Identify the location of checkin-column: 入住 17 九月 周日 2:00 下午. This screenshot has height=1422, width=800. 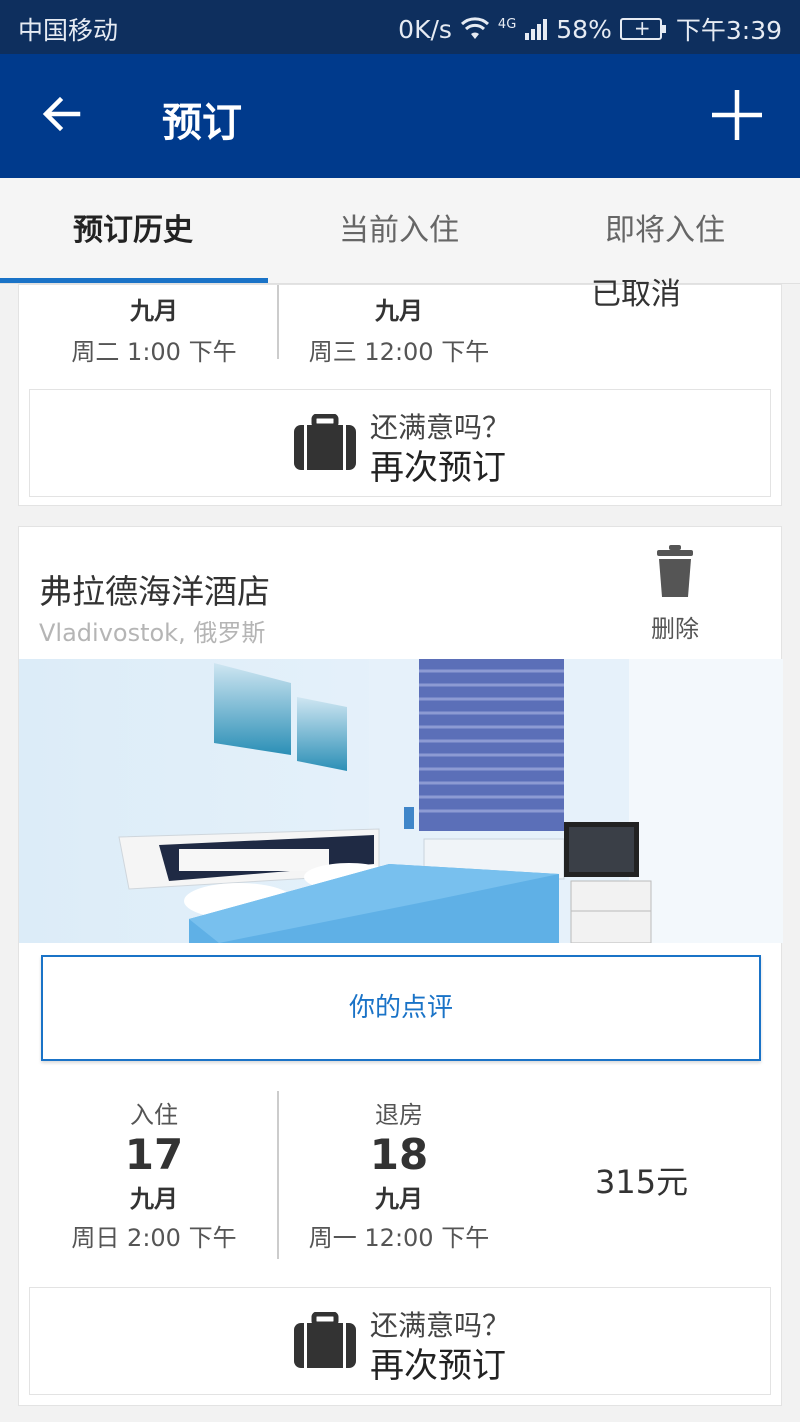
(154, 1174).